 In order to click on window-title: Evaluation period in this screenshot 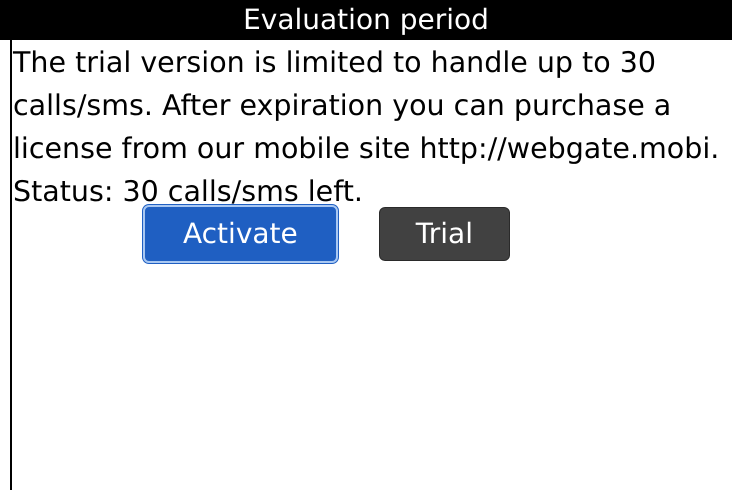, I will do `click(366, 20)`.